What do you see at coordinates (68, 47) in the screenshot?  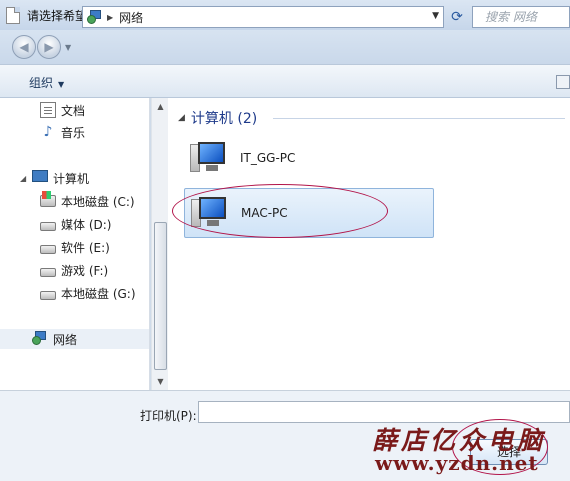 I see `history-dropdown-icon: ▼` at bounding box center [68, 47].